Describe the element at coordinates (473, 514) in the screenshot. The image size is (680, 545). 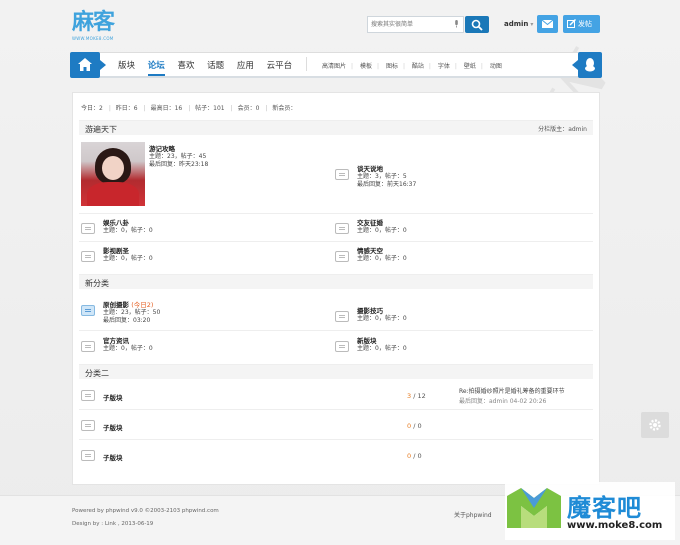
I see `footer-about-link: 关于phpwind` at that location.